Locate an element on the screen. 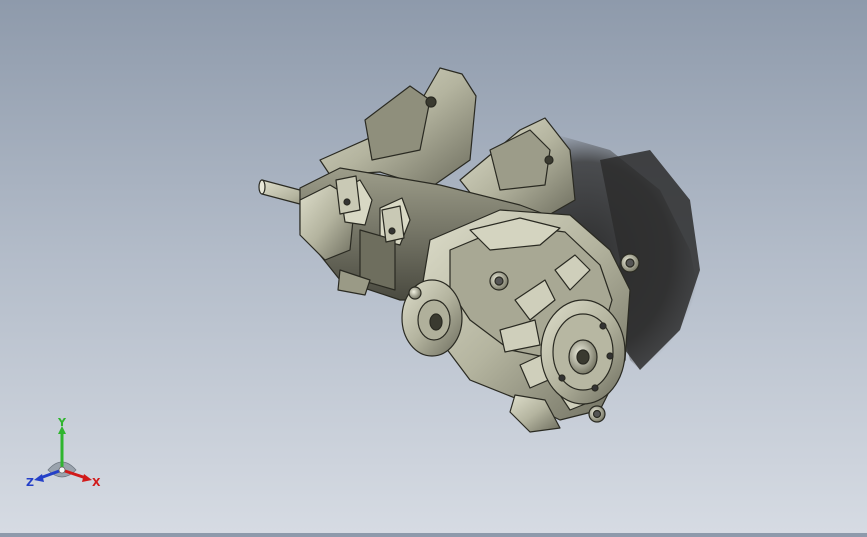  front-flange is located at coordinates (583, 352).